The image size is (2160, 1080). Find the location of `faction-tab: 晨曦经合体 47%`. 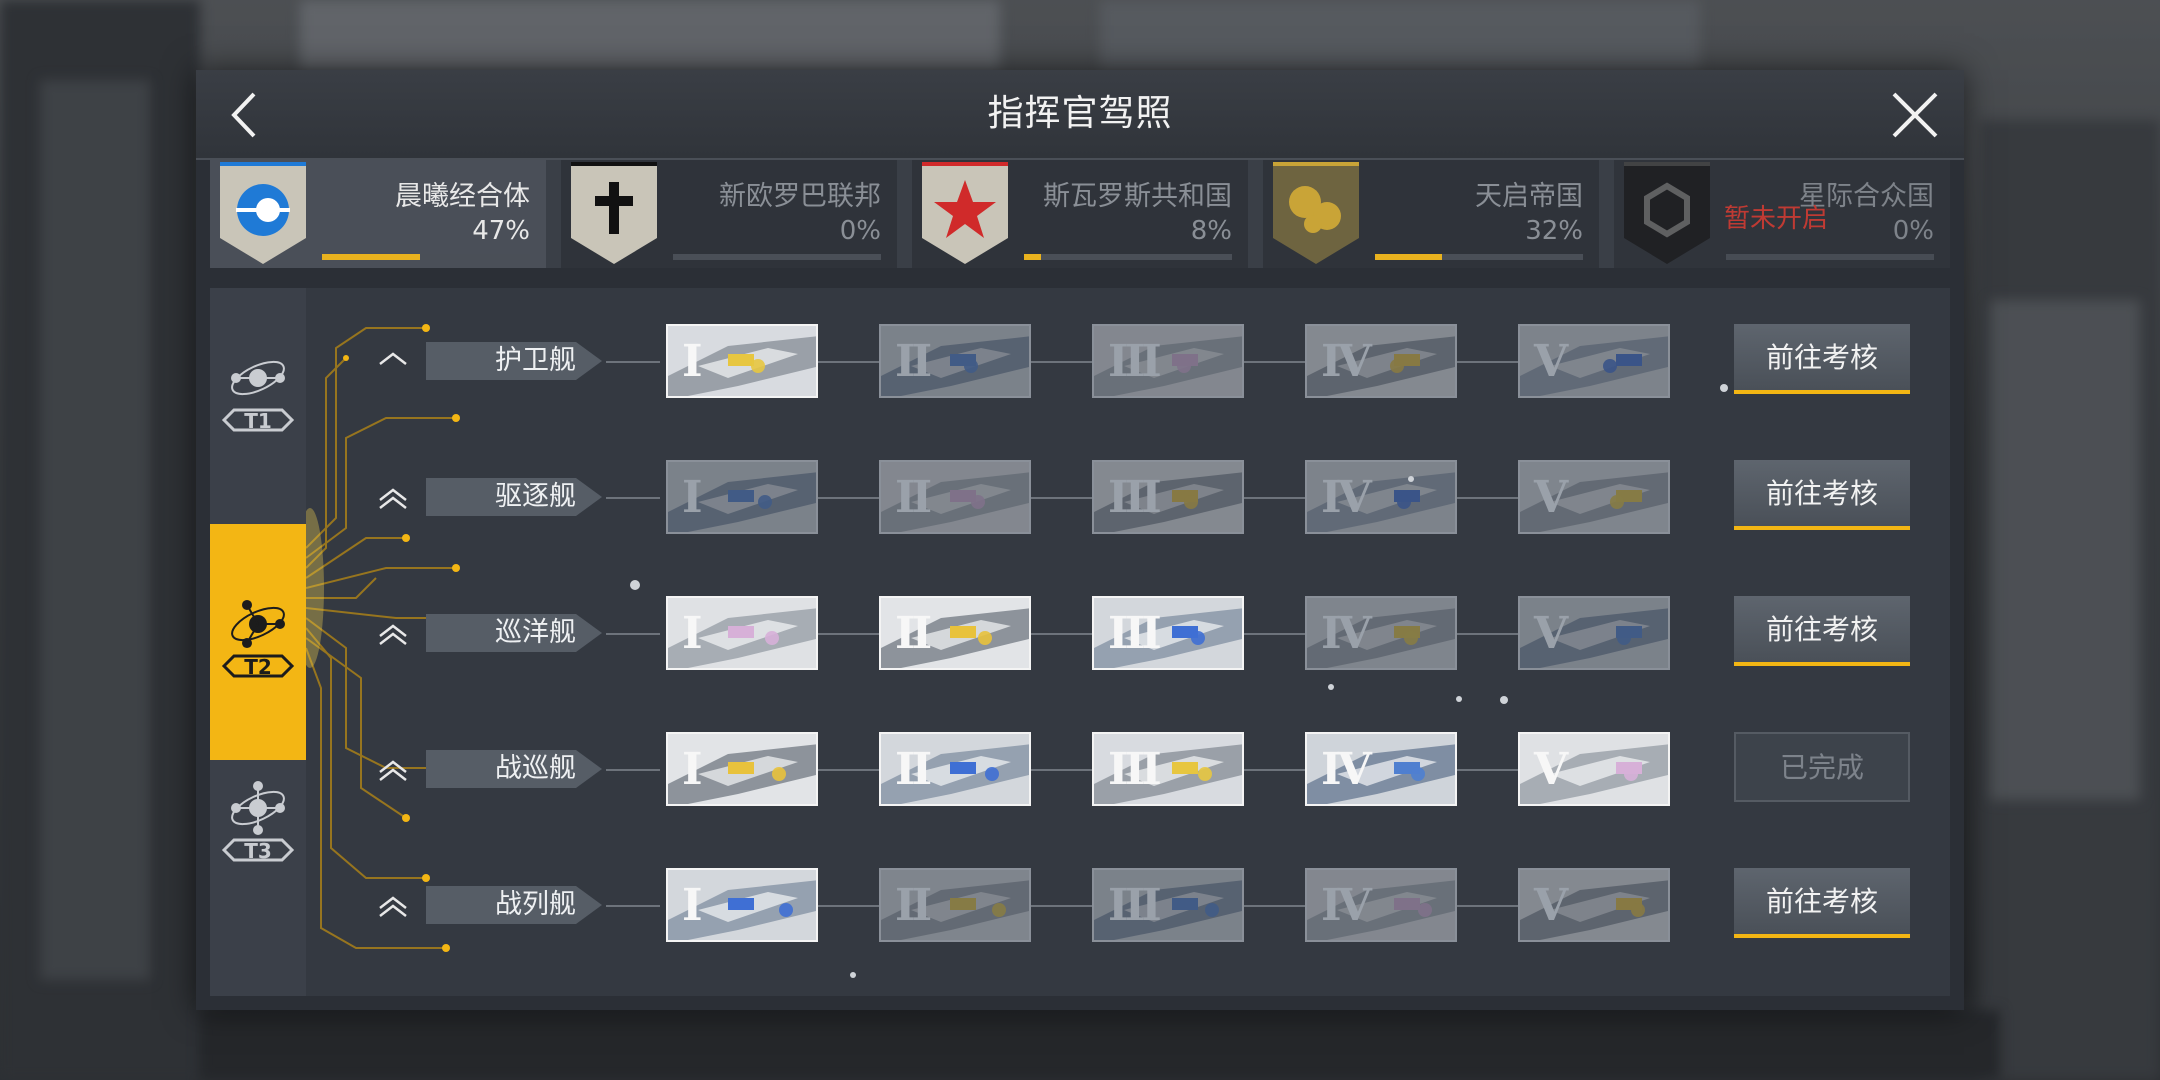

faction-tab: 晨曦经合体 47% is located at coordinates (378, 214).